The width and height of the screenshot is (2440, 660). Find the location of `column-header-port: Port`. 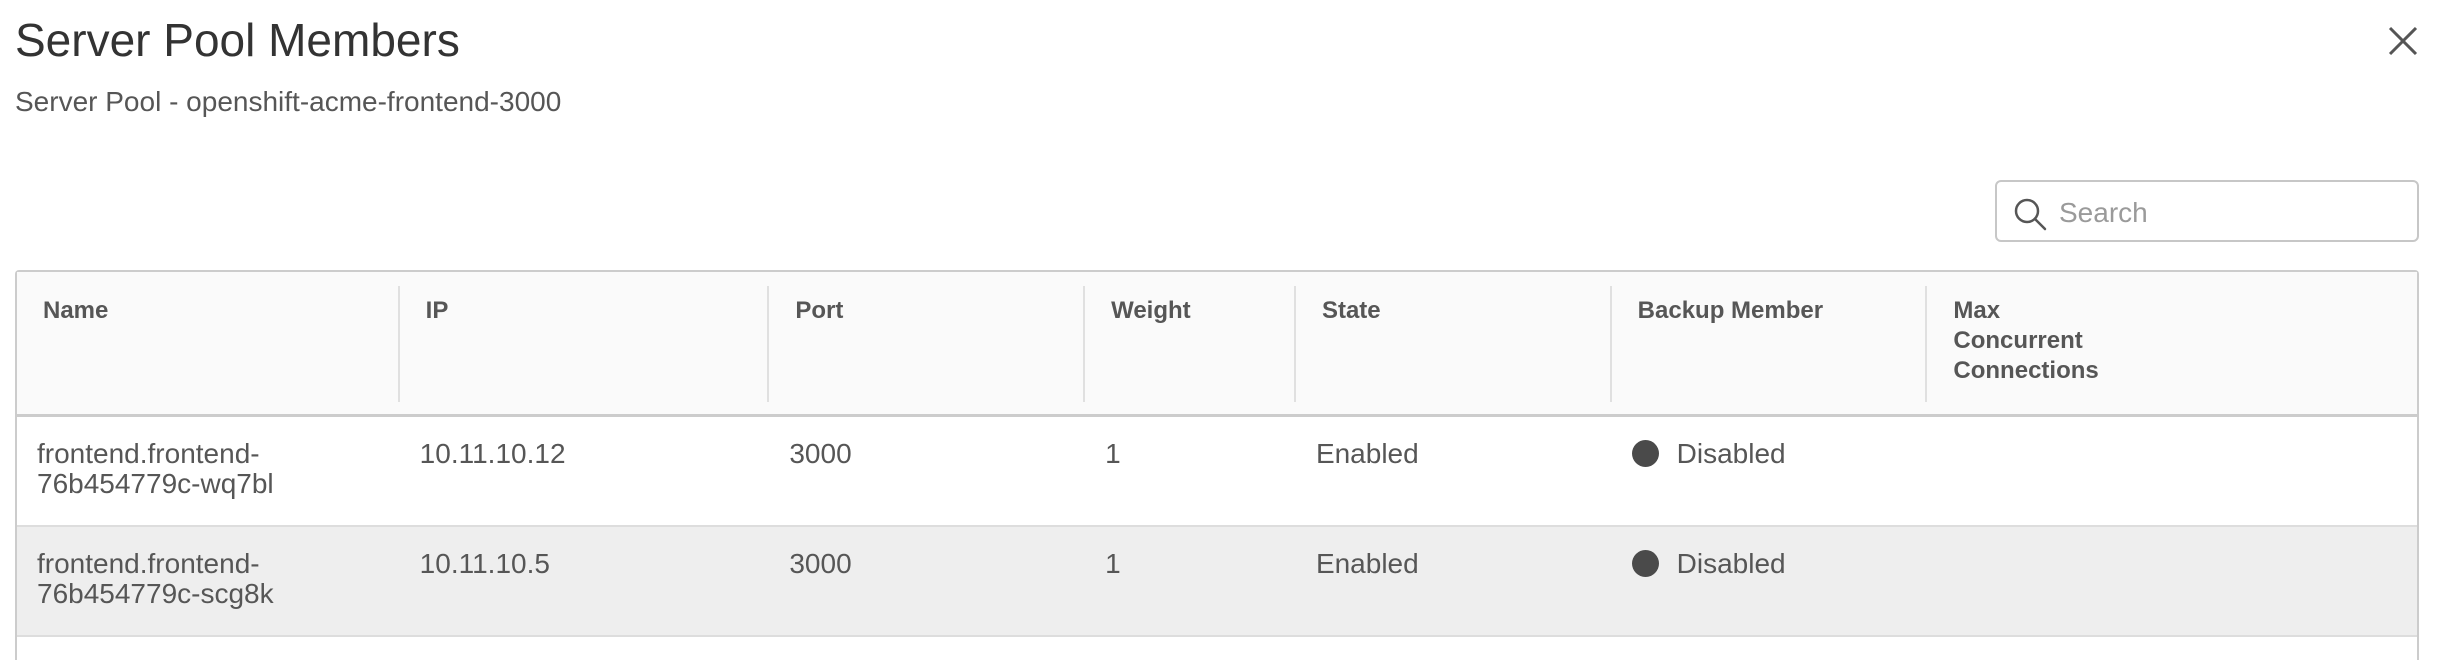

column-header-port: Port is located at coordinates (927, 343).